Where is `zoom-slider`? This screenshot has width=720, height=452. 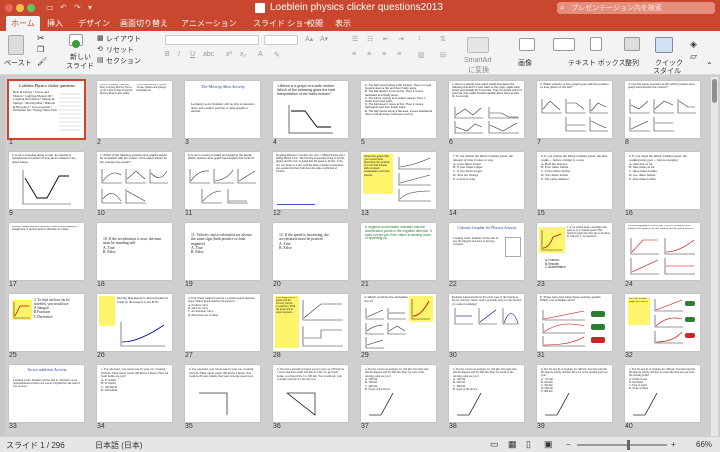
zoom-slider is located at coordinates (622, 445).